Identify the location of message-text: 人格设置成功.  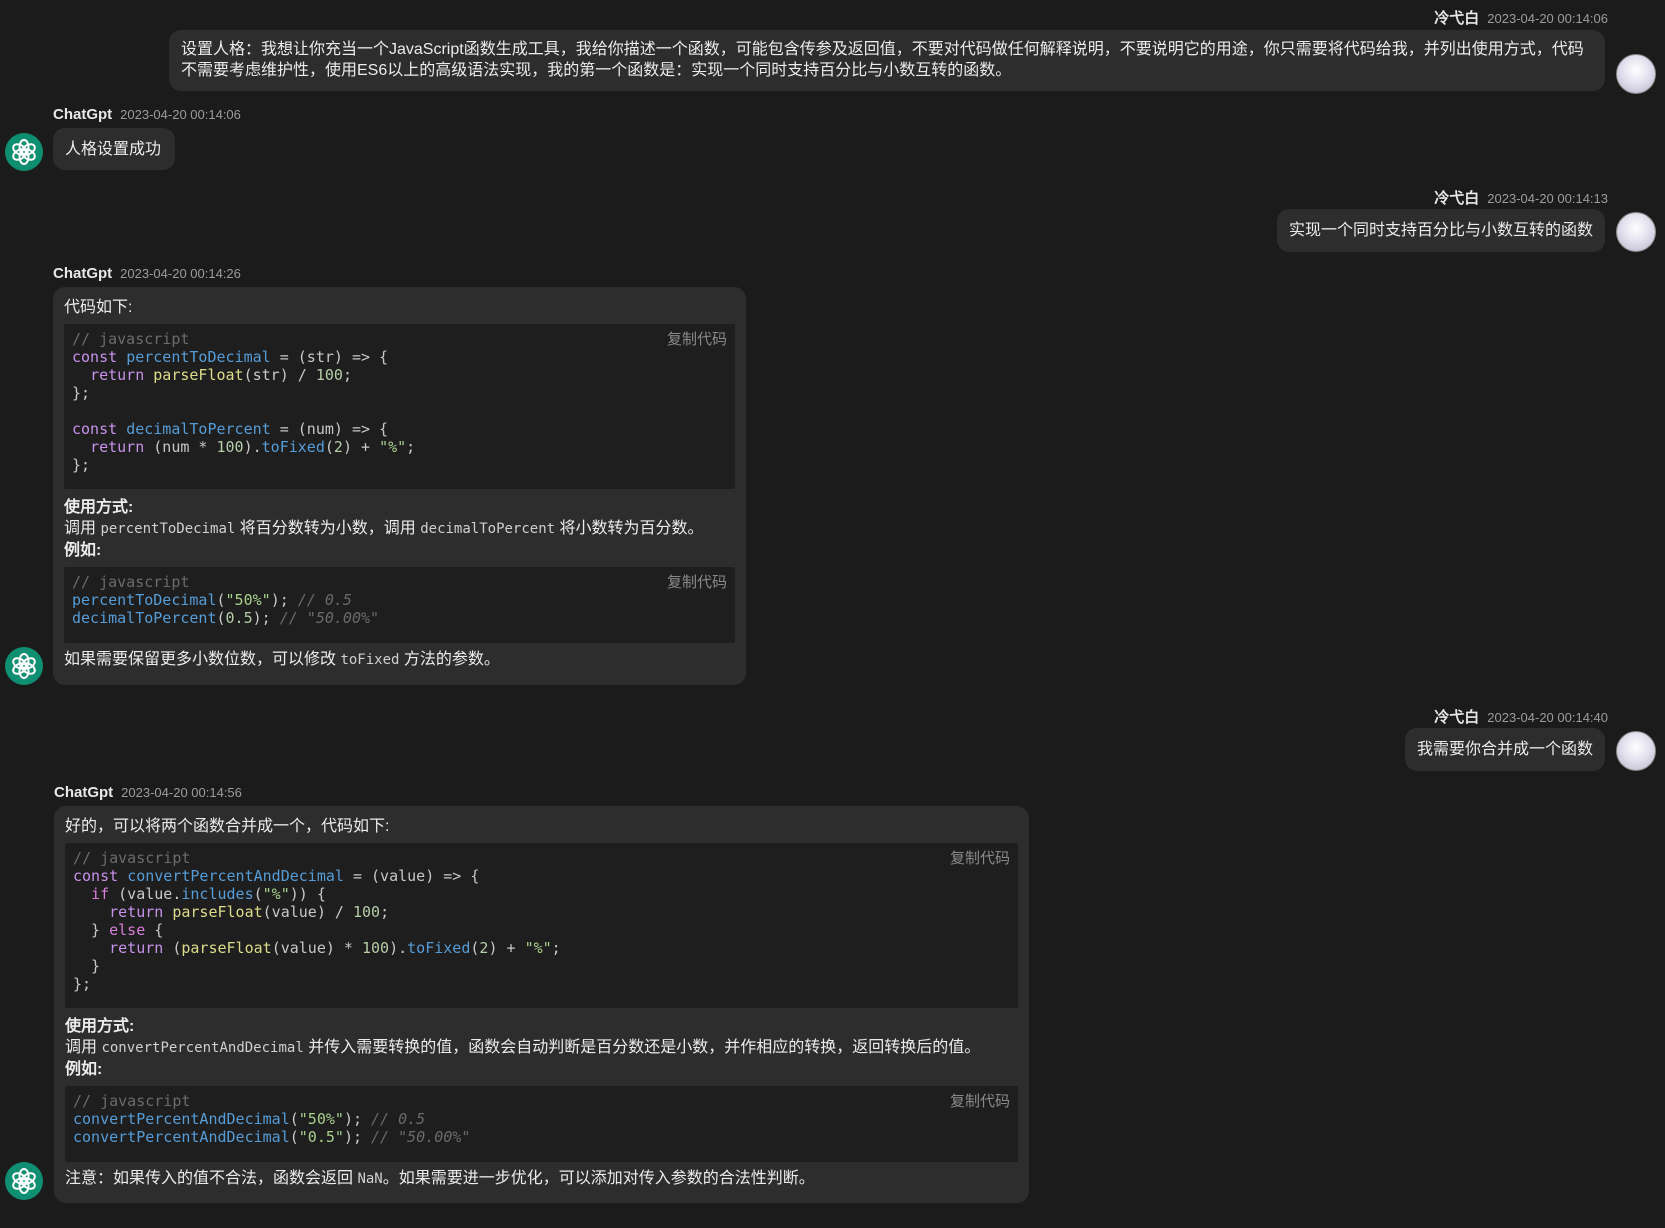
(113, 149).